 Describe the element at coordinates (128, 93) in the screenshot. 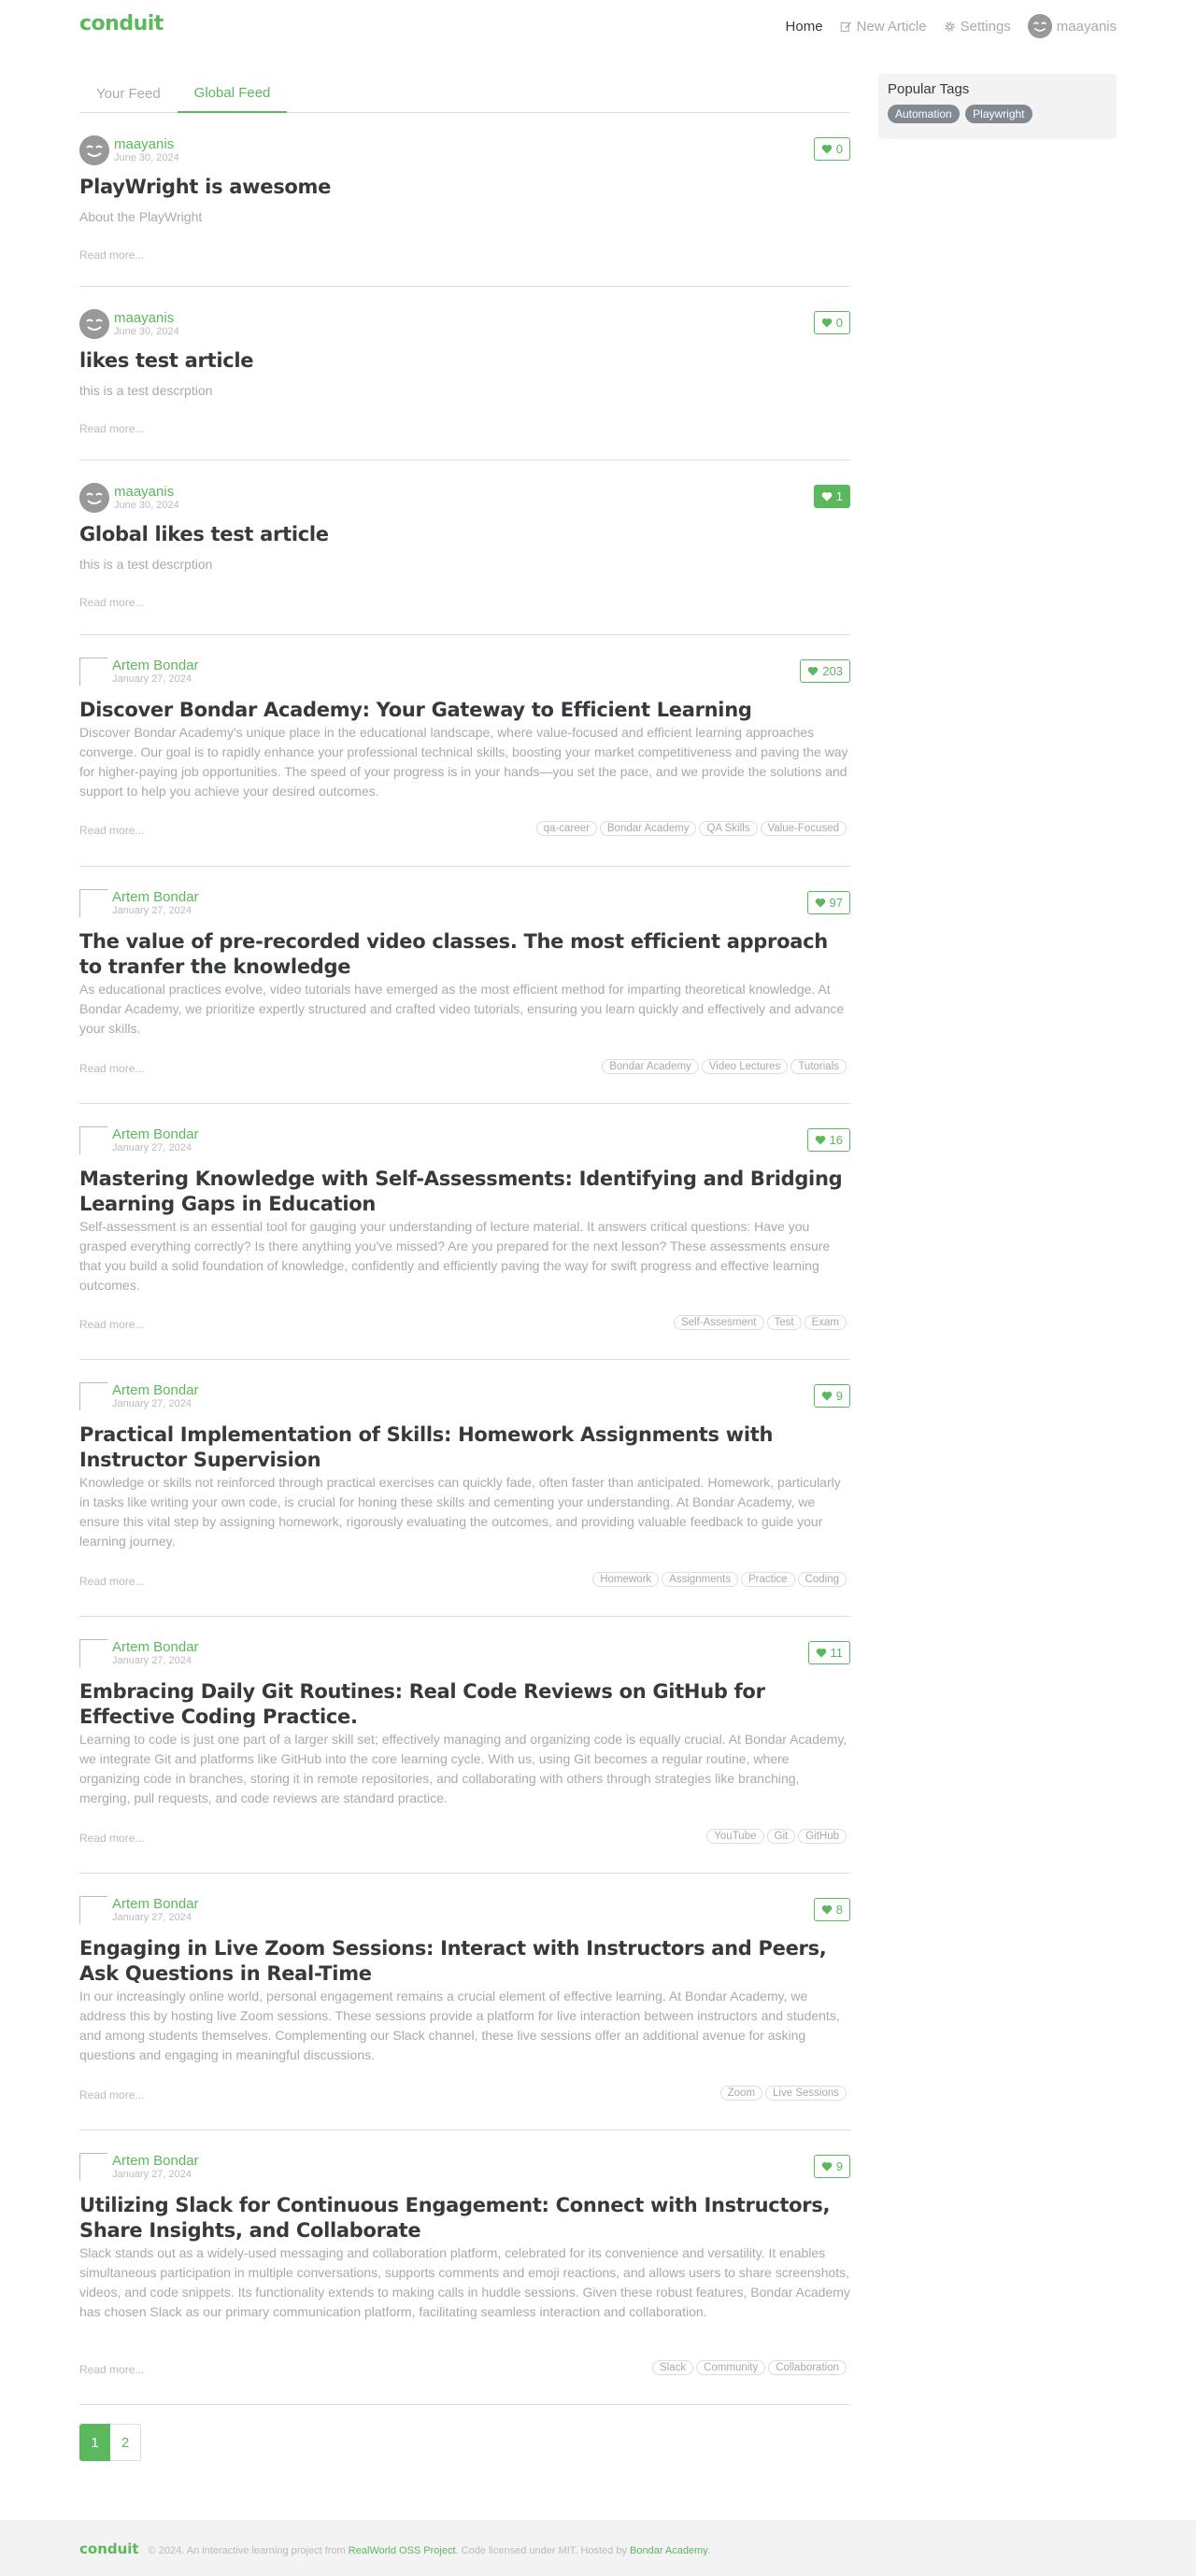

I see `tab-your-feed: Your Feed` at that location.